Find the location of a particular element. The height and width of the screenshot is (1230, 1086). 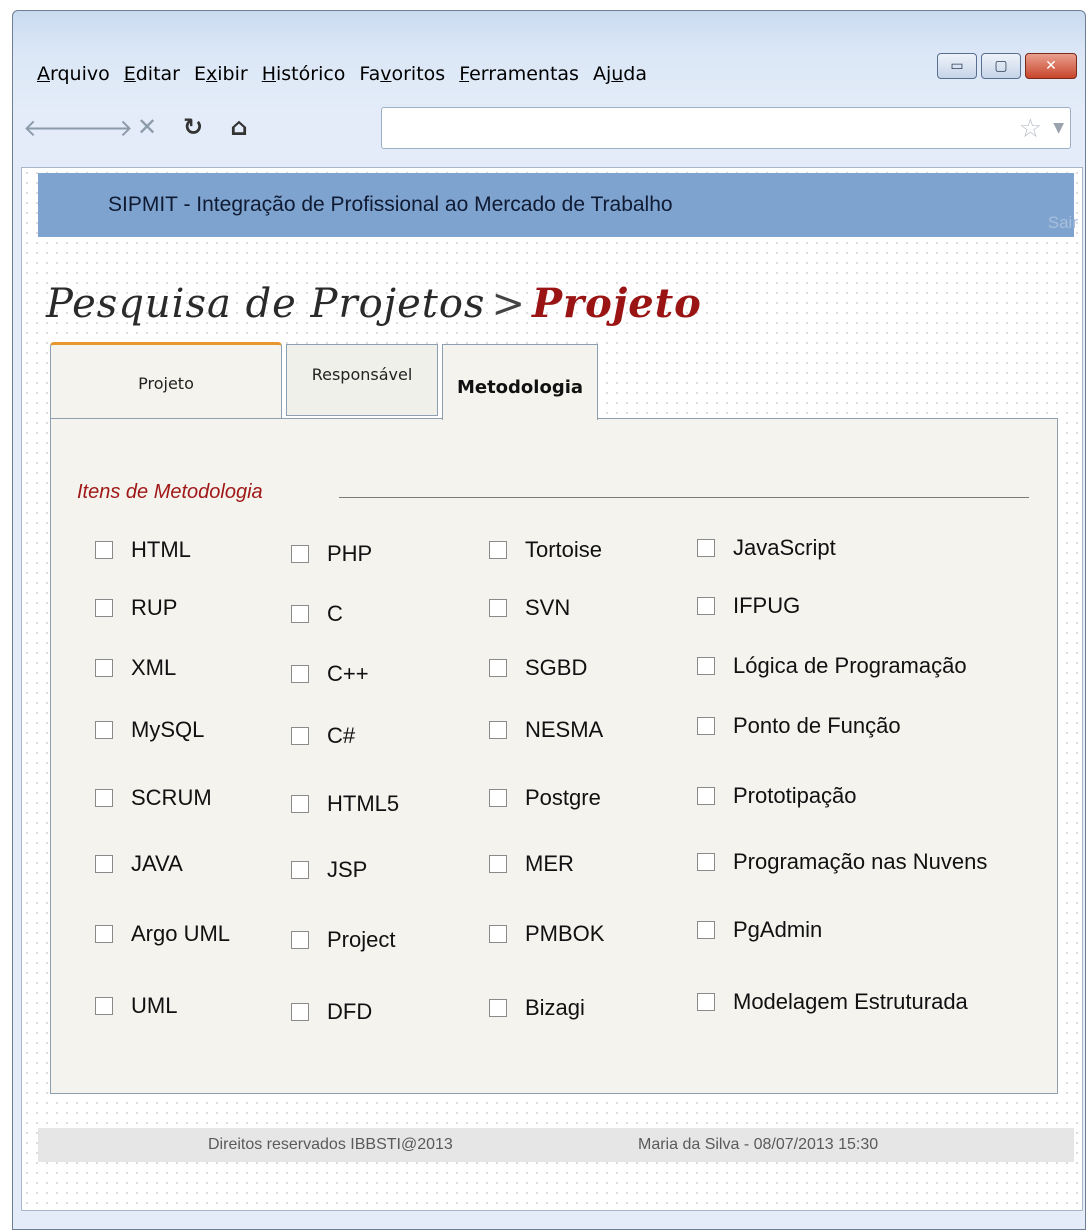

stop-icon: ✕ is located at coordinates (147, 127).